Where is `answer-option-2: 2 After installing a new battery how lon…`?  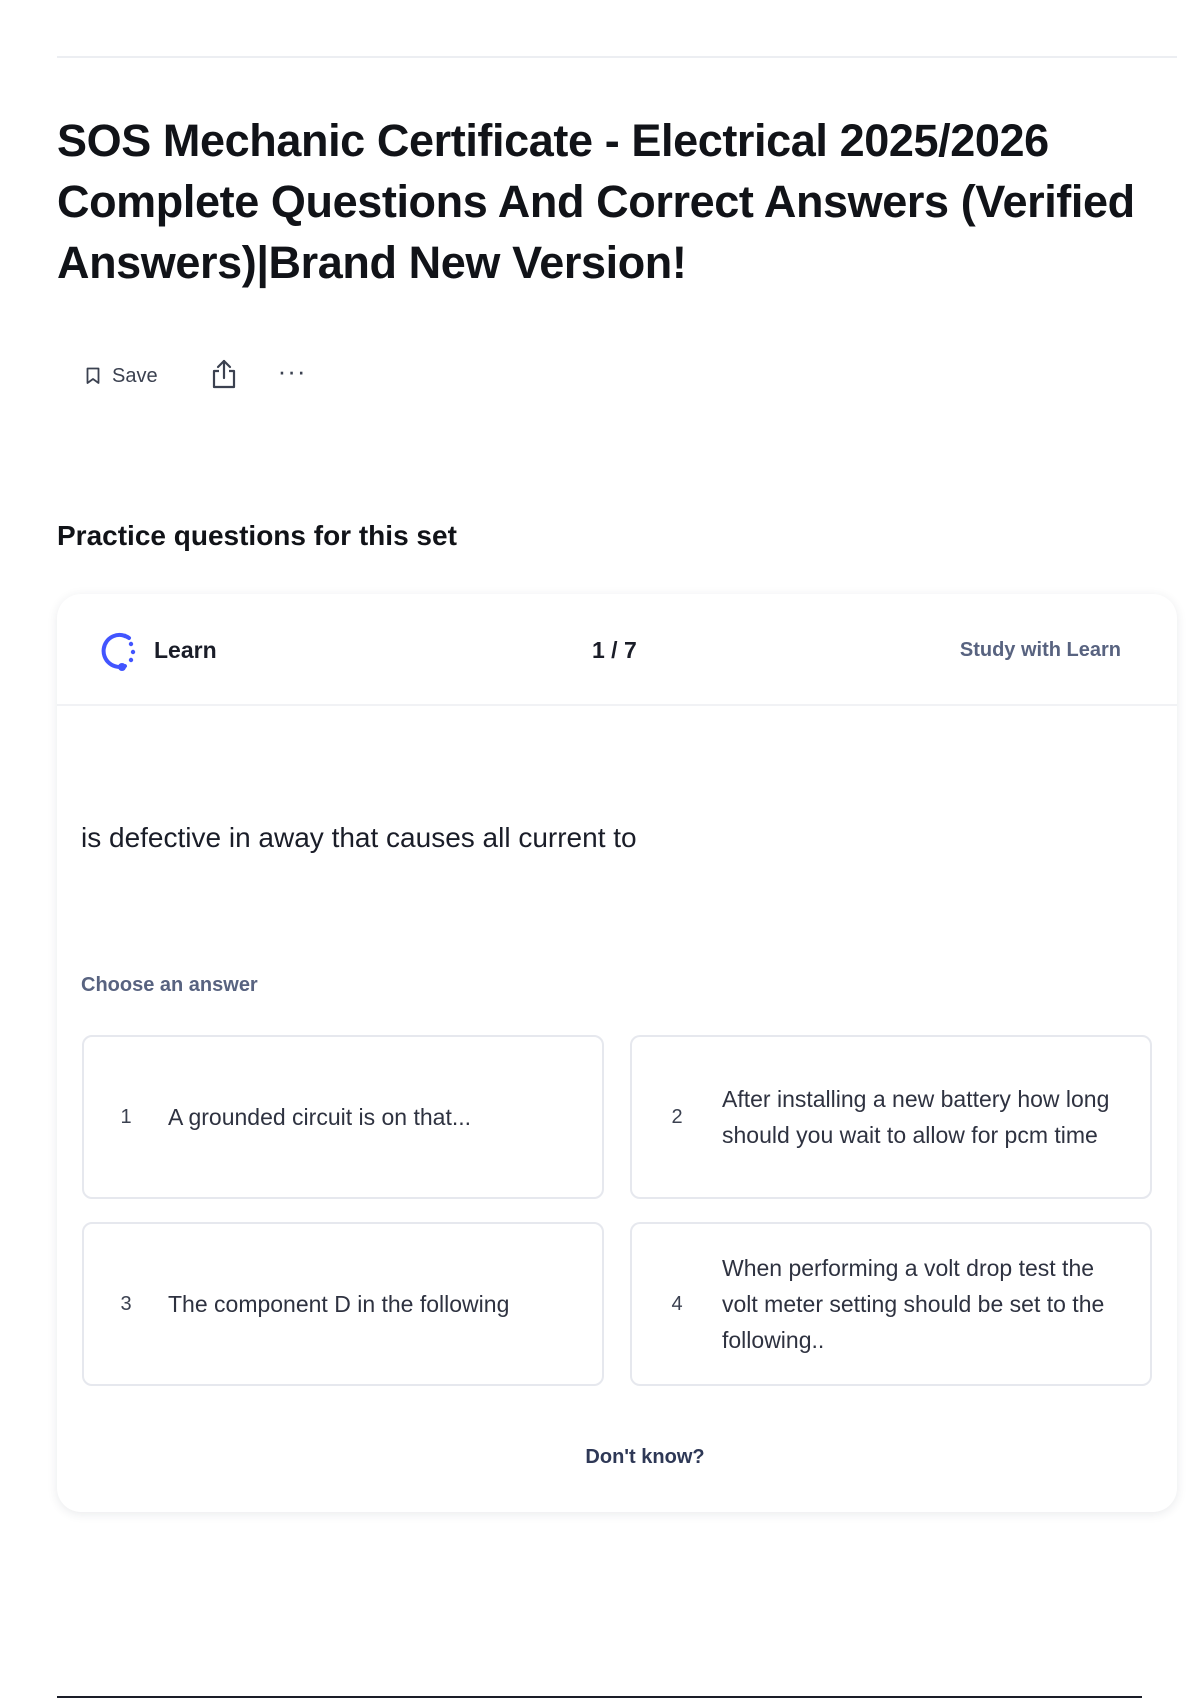
answer-option-2: 2 After installing a new battery how lon… is located at coordinates (891, 1117).